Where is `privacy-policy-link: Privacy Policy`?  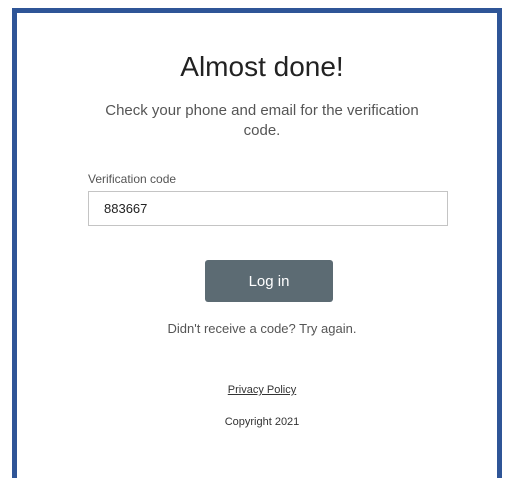 privacy-policy-link: Privacy Policy is located at coordinates (262, 390).